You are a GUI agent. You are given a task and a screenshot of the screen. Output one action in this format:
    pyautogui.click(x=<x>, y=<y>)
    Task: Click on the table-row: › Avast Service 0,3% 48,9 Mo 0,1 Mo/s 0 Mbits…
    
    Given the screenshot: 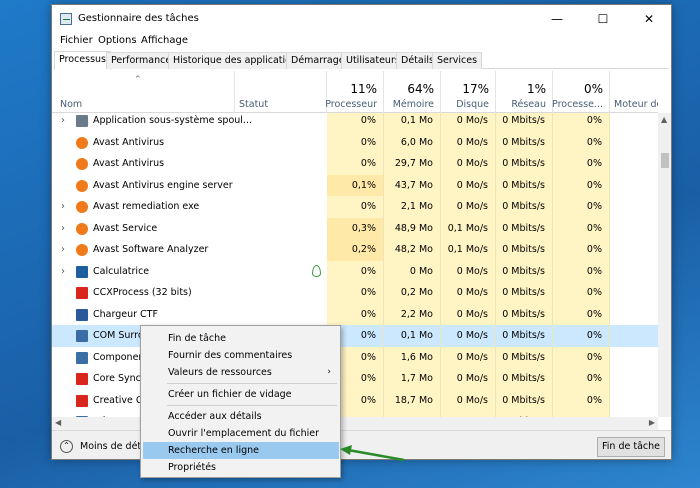 What is the action you would take?
    pyautogui.click(x=355, y=228)
    